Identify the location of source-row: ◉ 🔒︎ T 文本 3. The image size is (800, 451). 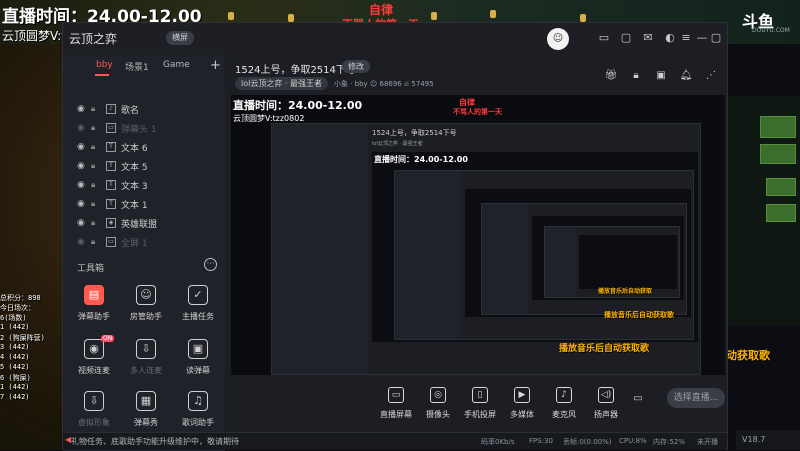
(144, 186).